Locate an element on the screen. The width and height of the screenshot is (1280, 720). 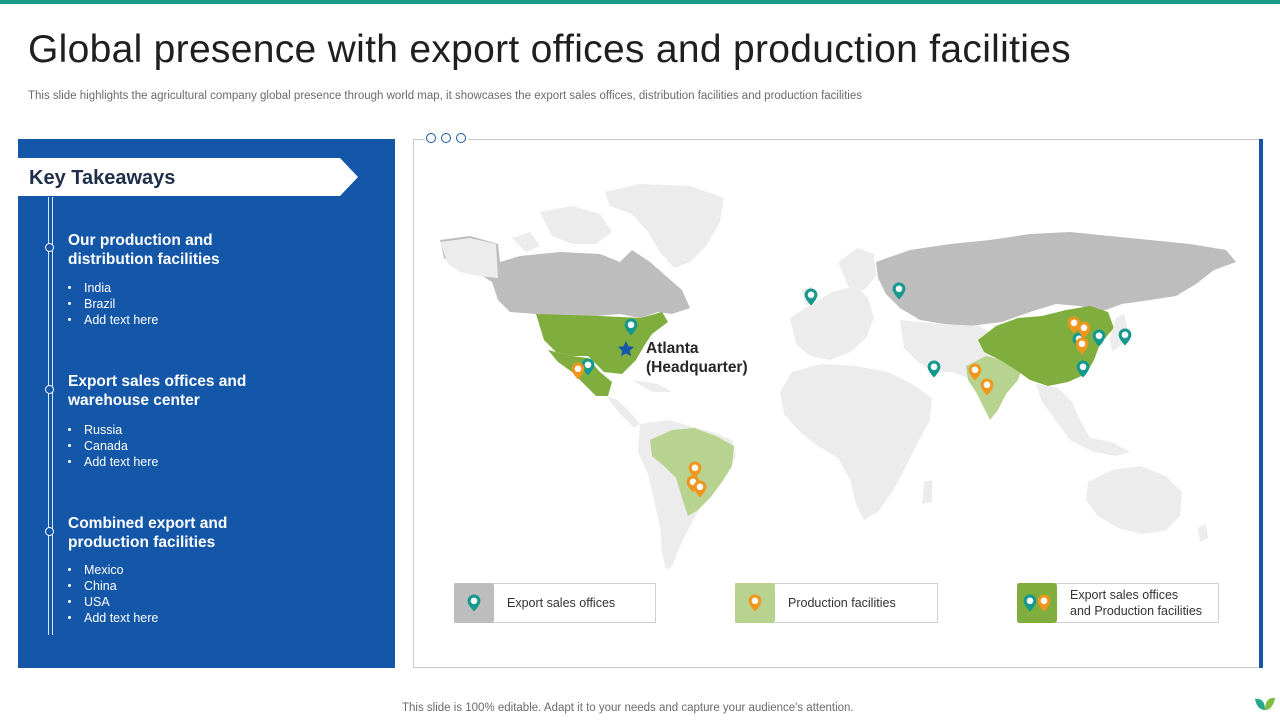
legend-production-facilities: Production facilities is located at coordinates (836, 603).